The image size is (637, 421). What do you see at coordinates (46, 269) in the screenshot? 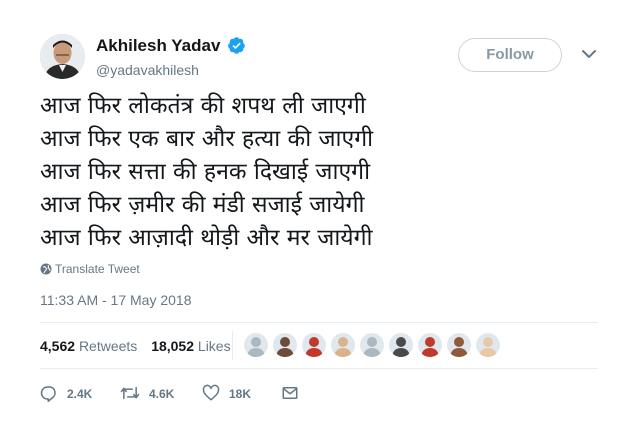
I see `globe-icon` at bounding box center [46, 269].